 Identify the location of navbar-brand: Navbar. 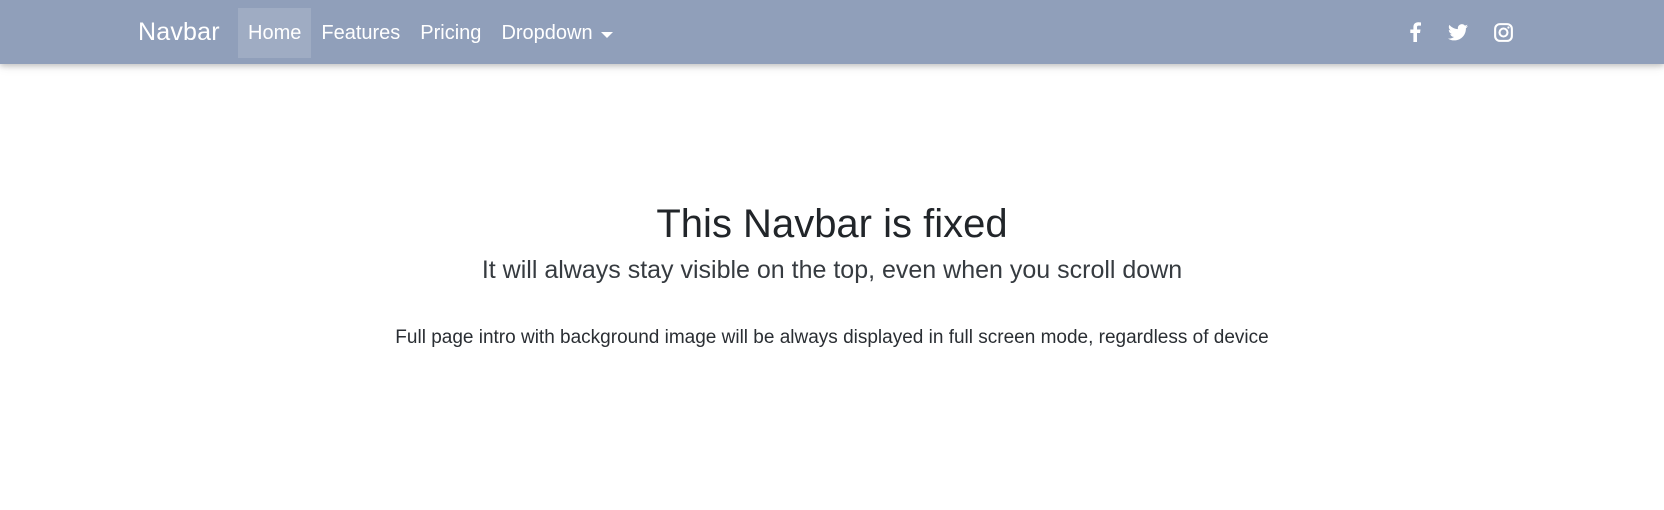
(179, 32).